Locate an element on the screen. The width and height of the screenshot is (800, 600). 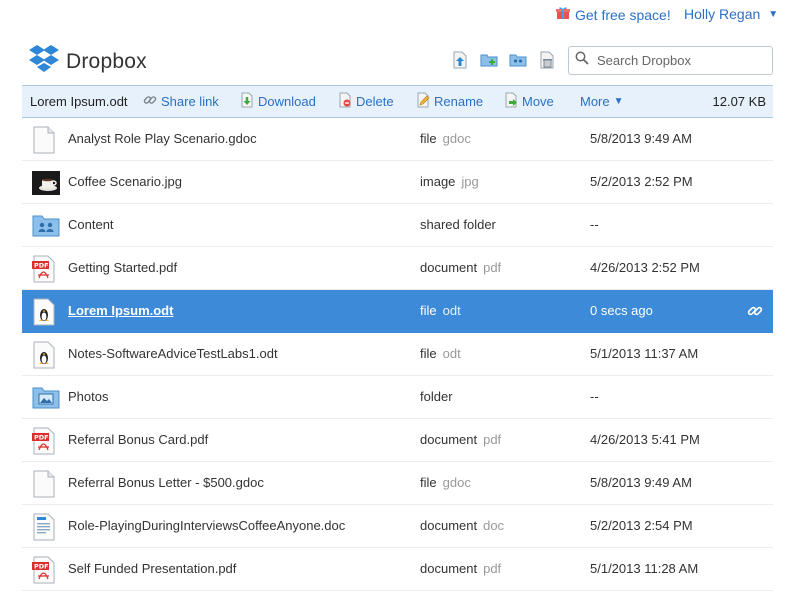
rename-icon is located at coordinates (423, 101).